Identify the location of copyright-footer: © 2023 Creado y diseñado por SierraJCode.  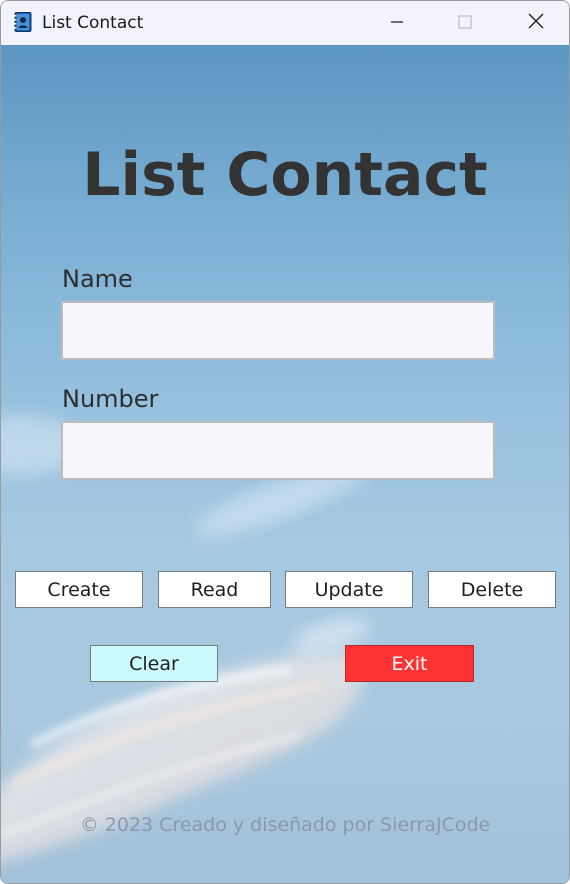
(285, 825).